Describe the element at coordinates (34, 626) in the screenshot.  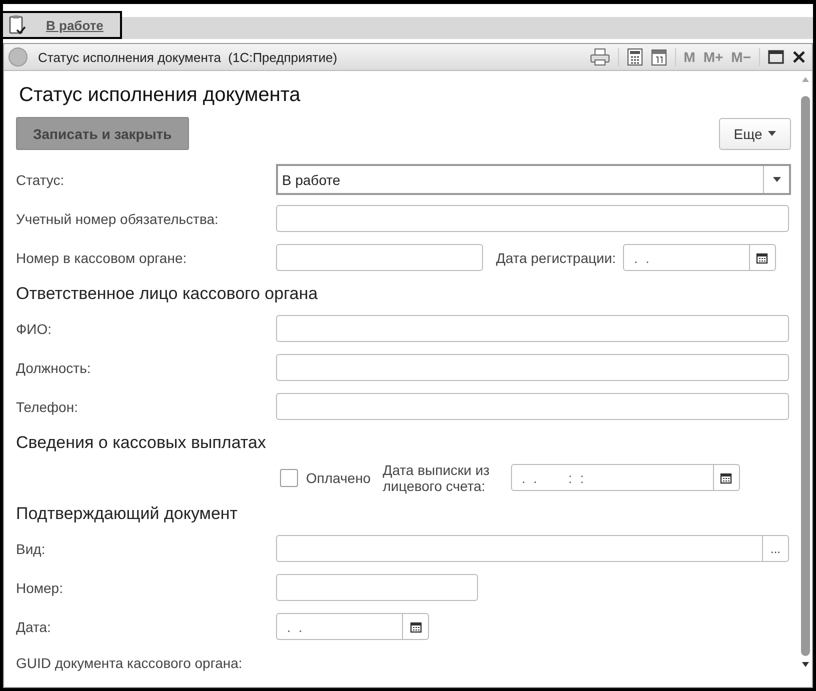
I see `field-label: Дата:` at that location.